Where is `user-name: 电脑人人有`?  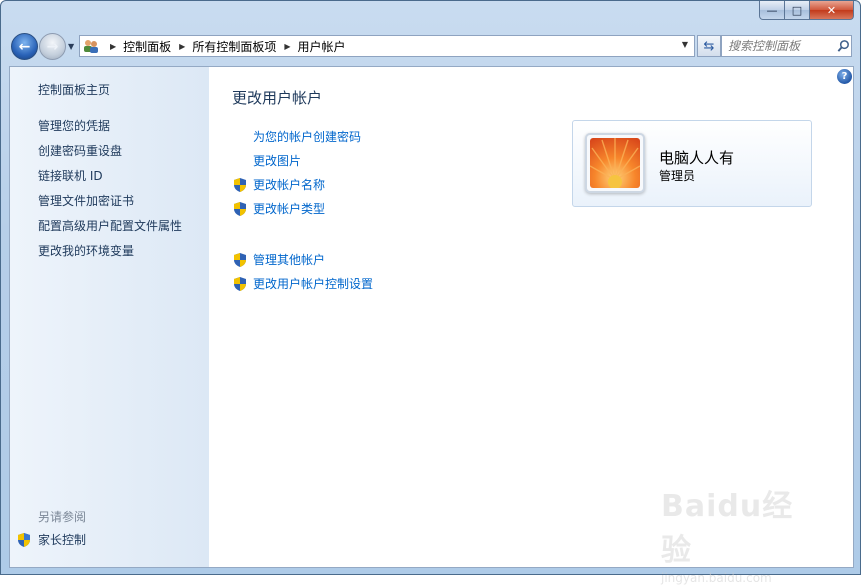 user-name: 电脑人人有 is located at coordinates (697, 158).